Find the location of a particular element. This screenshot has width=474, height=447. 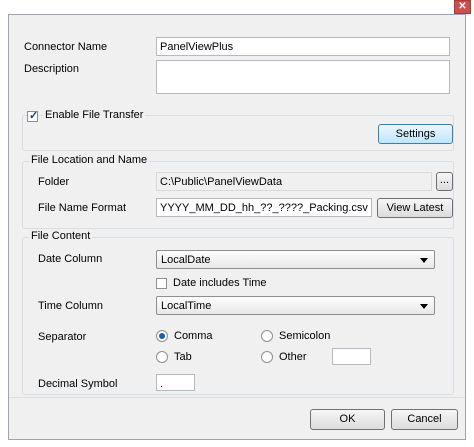

decimal-symbol-input: . is located at coordinates (175, 382).